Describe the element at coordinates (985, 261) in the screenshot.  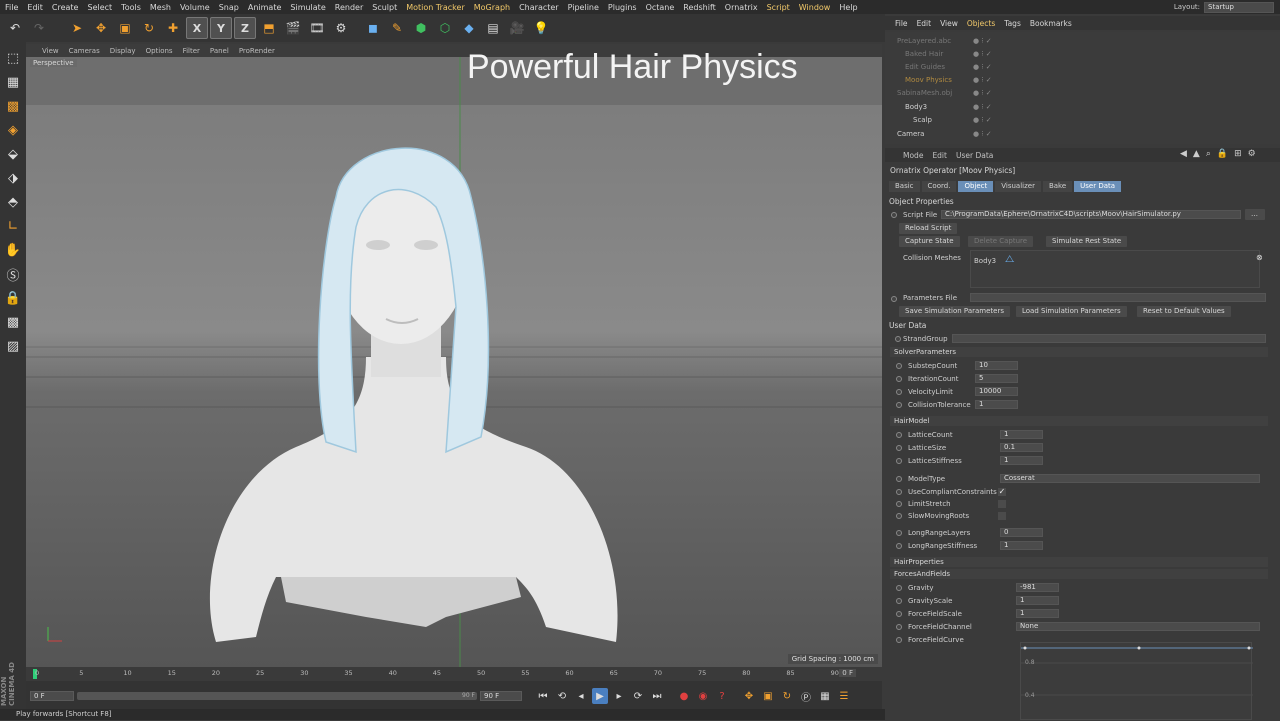
I see `collision-mesh-item: Body3` at that location.